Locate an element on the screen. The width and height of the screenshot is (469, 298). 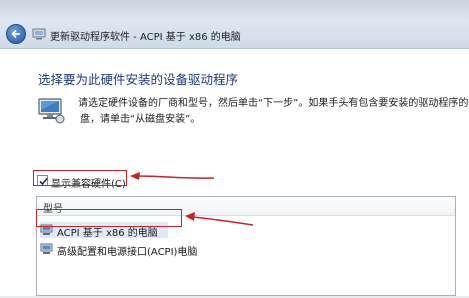
instruction-line-2: 盘，请单击“从磁盘安装”。 is located at coordinates (140, 119).